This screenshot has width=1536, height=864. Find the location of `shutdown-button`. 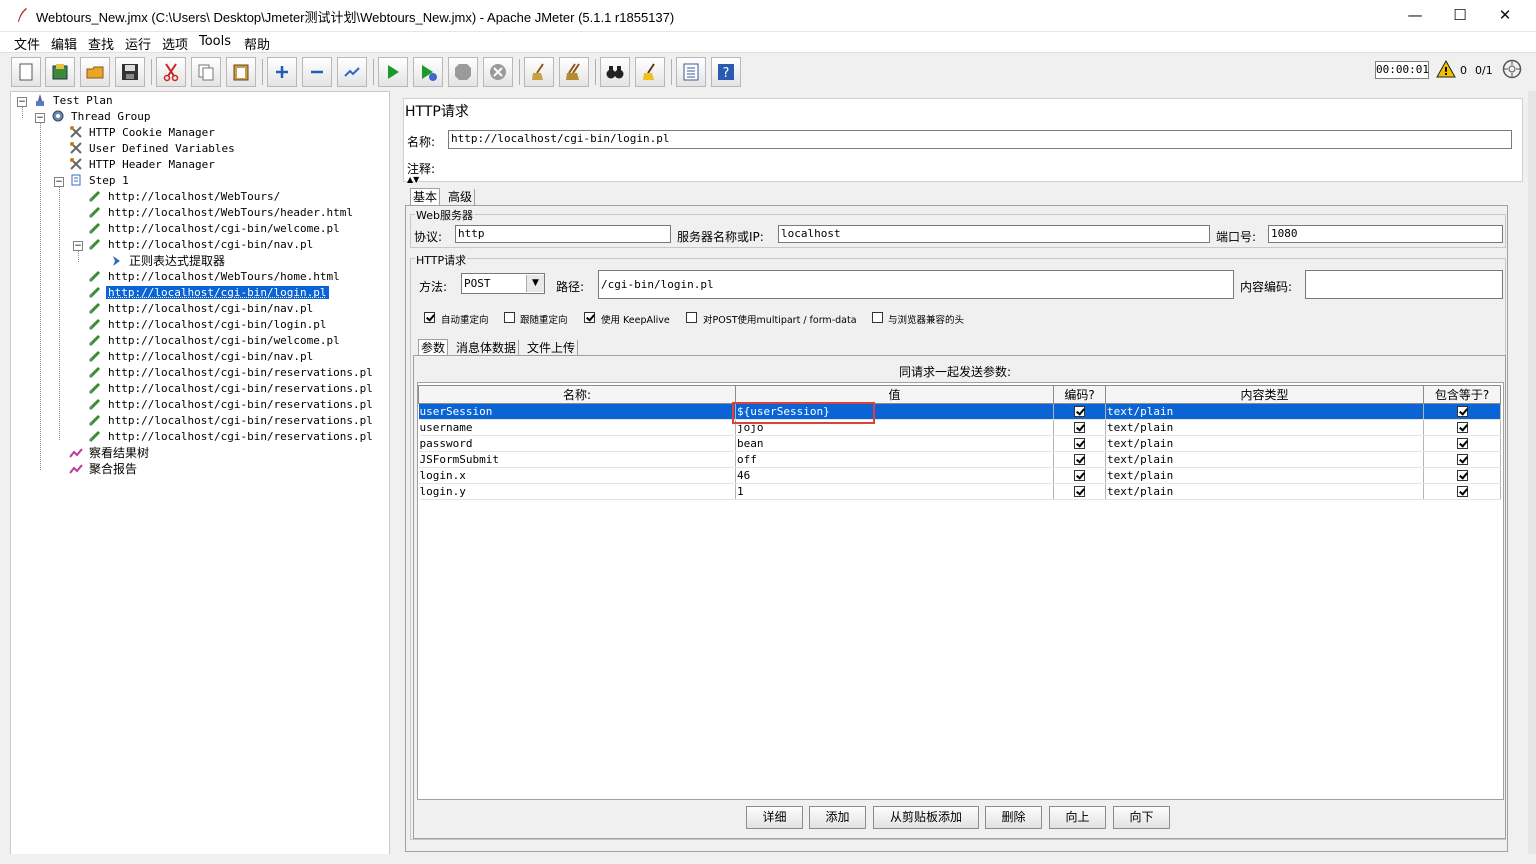

shutdown-button is located at coordinates (498, 72).